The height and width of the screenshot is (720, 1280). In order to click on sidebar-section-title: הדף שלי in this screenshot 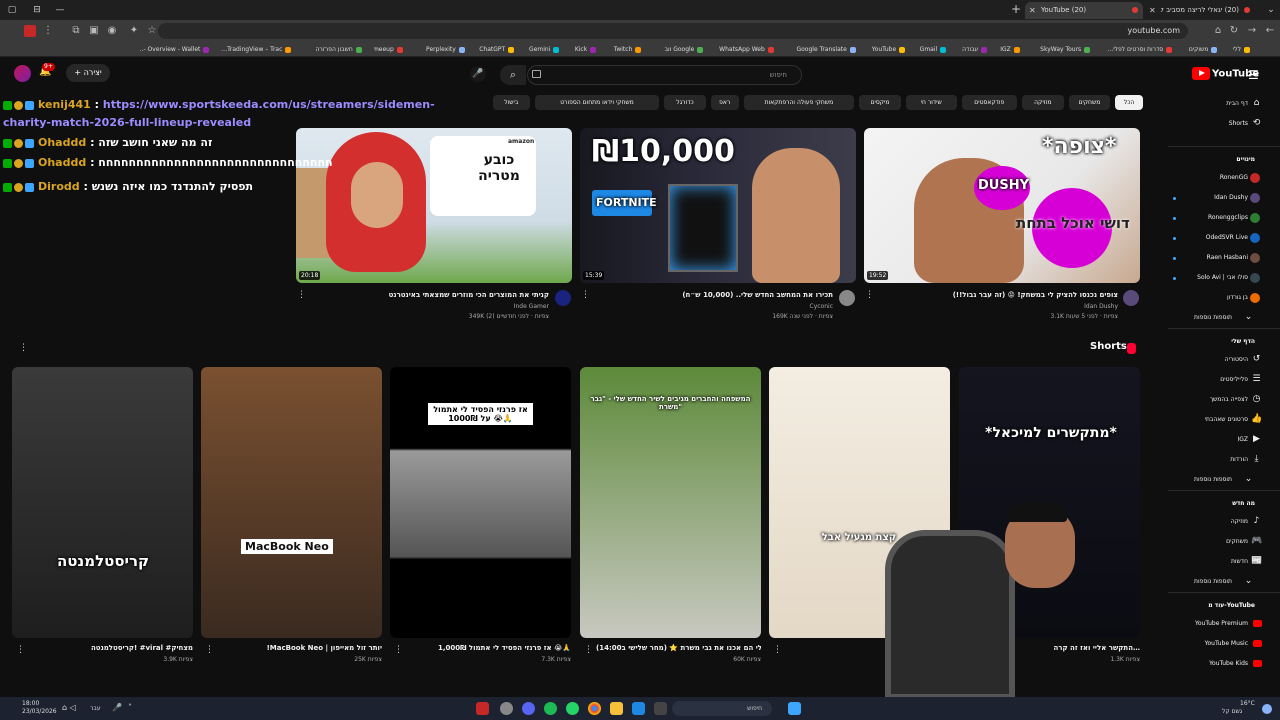, I will do `click(1243, 341)`.